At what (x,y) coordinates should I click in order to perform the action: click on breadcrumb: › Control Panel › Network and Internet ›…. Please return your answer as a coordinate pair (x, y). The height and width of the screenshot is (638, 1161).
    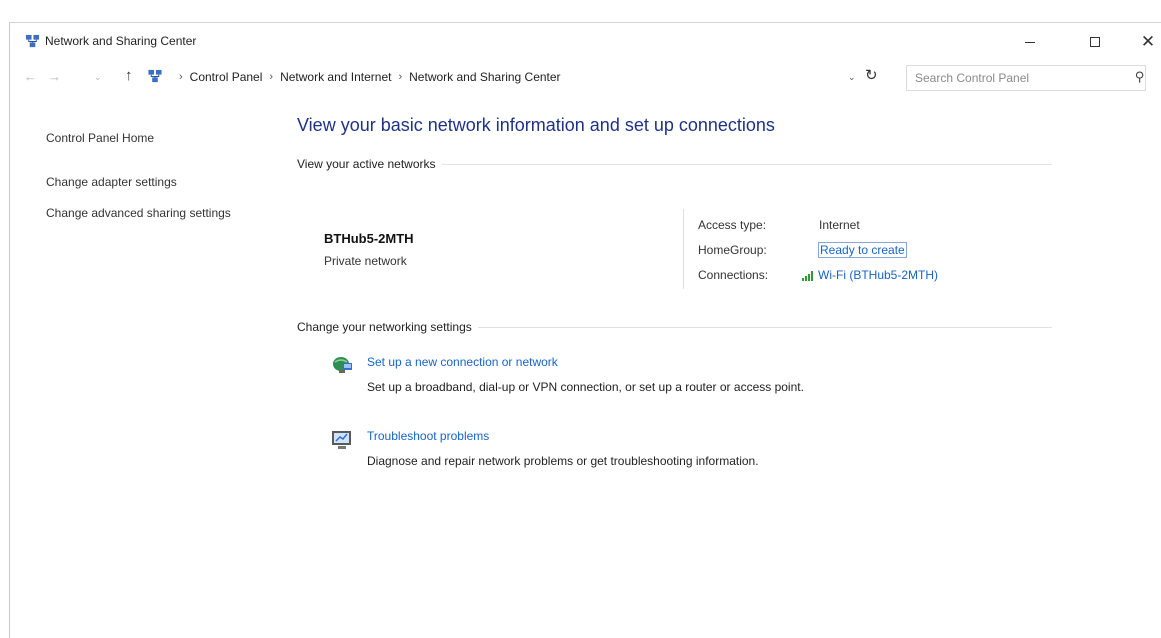
    Looking at the image, I should click on (366, 77).